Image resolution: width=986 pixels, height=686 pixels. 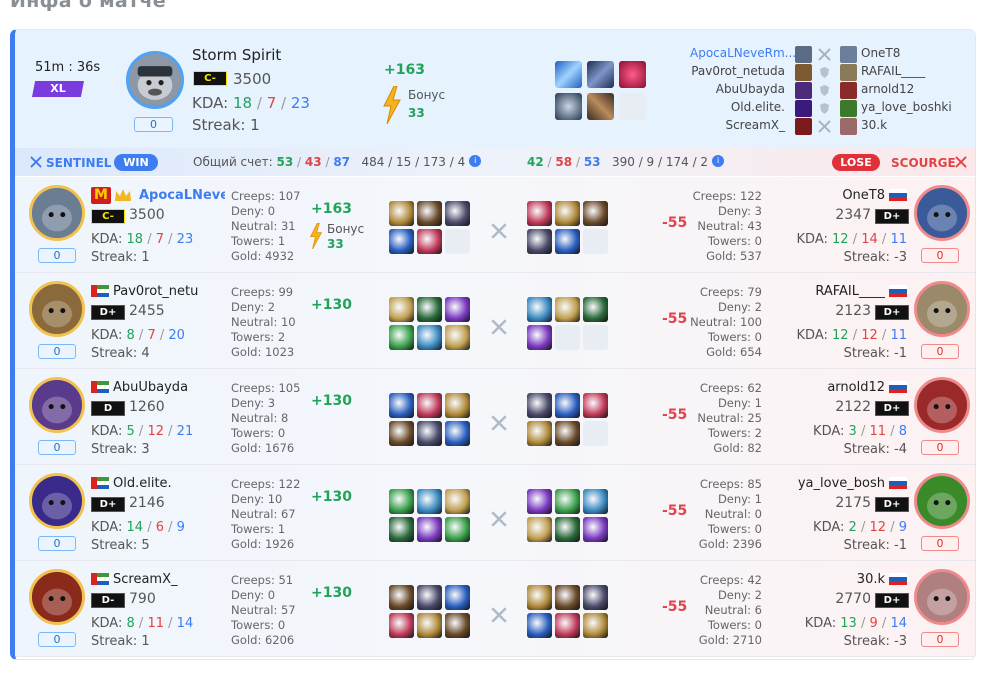 What do you see at coordinates (906, 107) in the screenshot?
I see `scourge-list-player-4: ya_love_boshki` at bounding box center [906, 107].